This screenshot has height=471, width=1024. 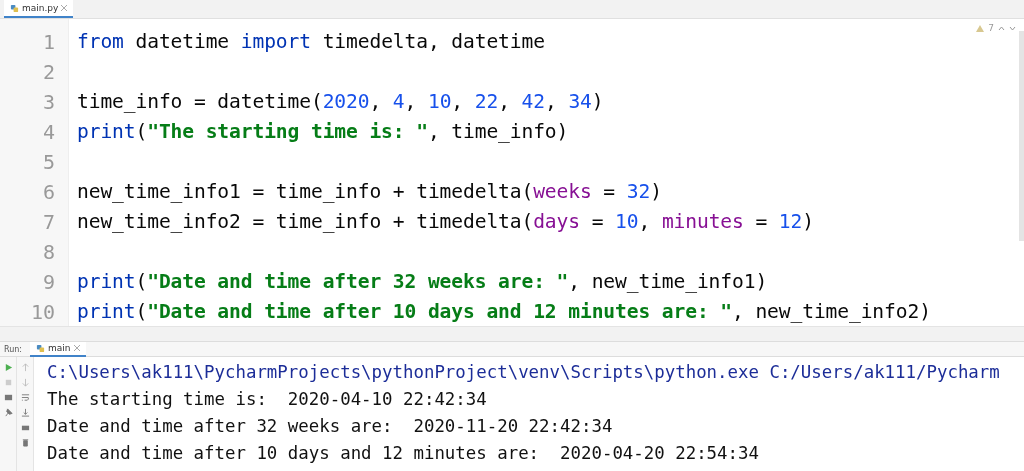 What do you see at coordinates (8, 382) in the screenshot?
I see `stop-icon` at bounding box center [8, 382].